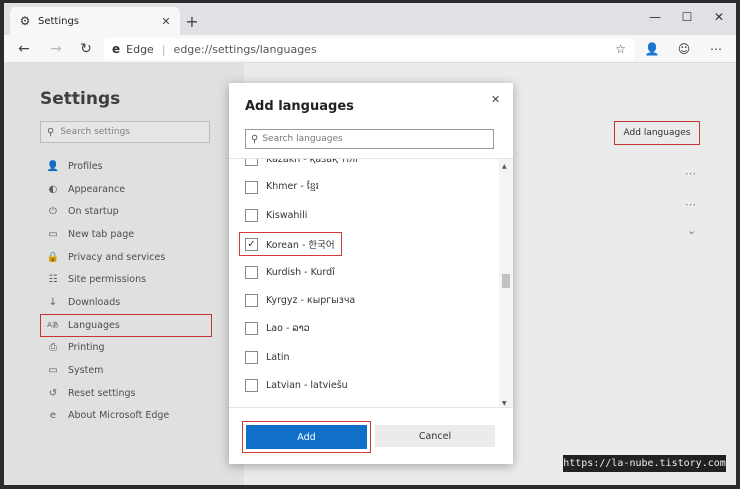  I want to click on language-option-wrap: Lao - ລາວ, so click(278, 328).